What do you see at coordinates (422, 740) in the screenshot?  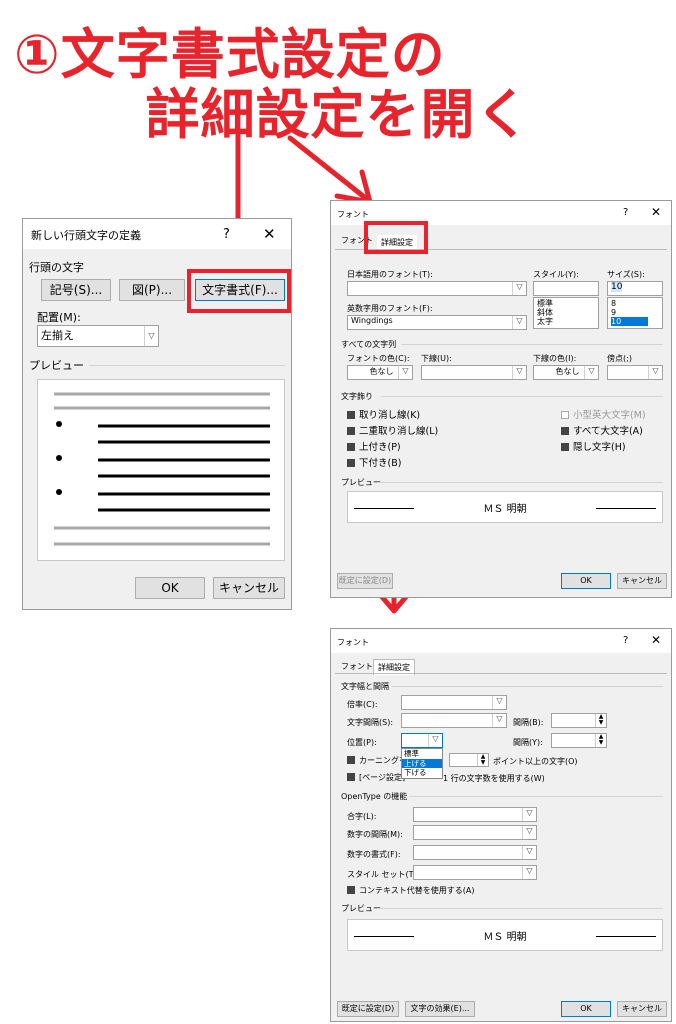 I see `position-select: ▽` at bounding box center [422, 740].